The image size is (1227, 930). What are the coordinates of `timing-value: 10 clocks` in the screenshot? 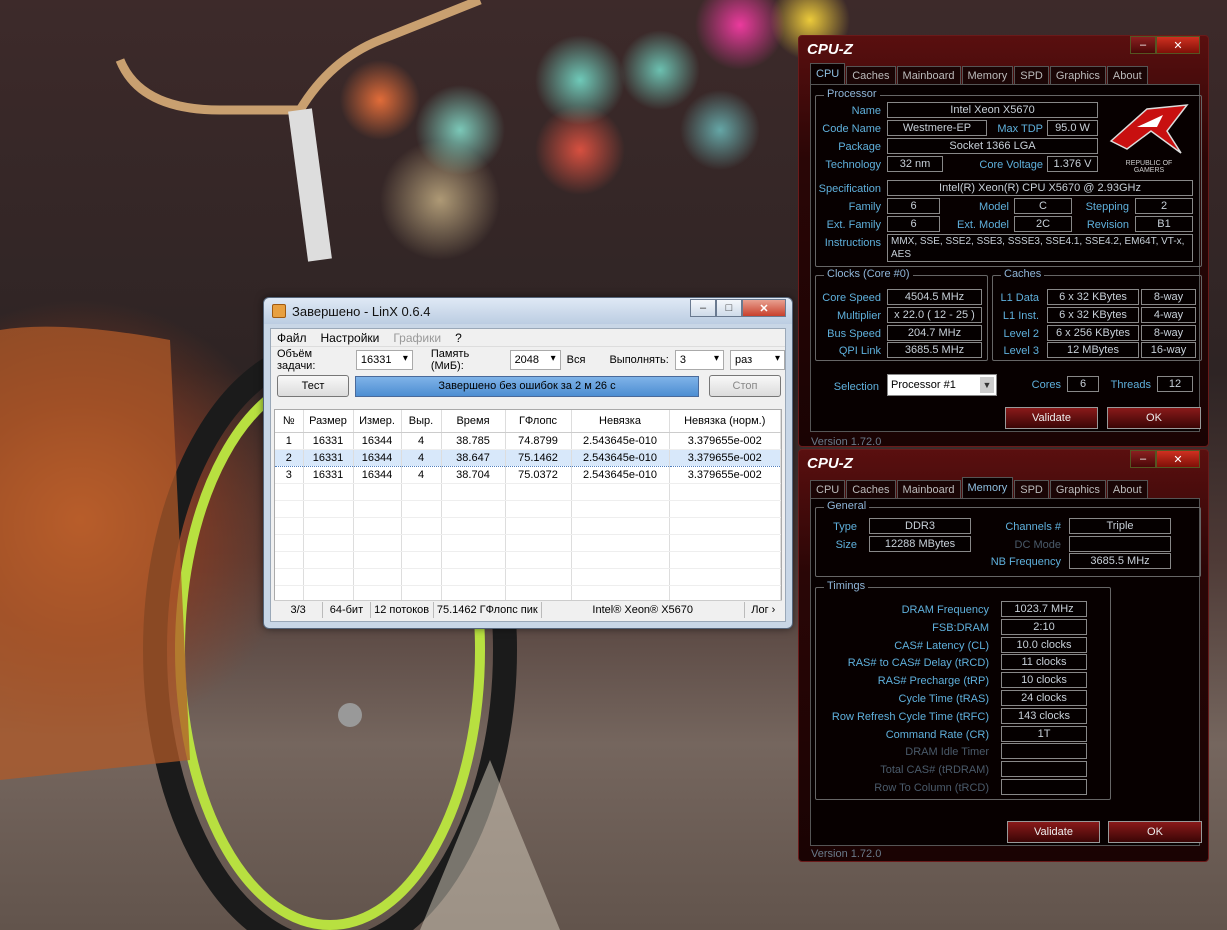 It's located at (1044, 680).